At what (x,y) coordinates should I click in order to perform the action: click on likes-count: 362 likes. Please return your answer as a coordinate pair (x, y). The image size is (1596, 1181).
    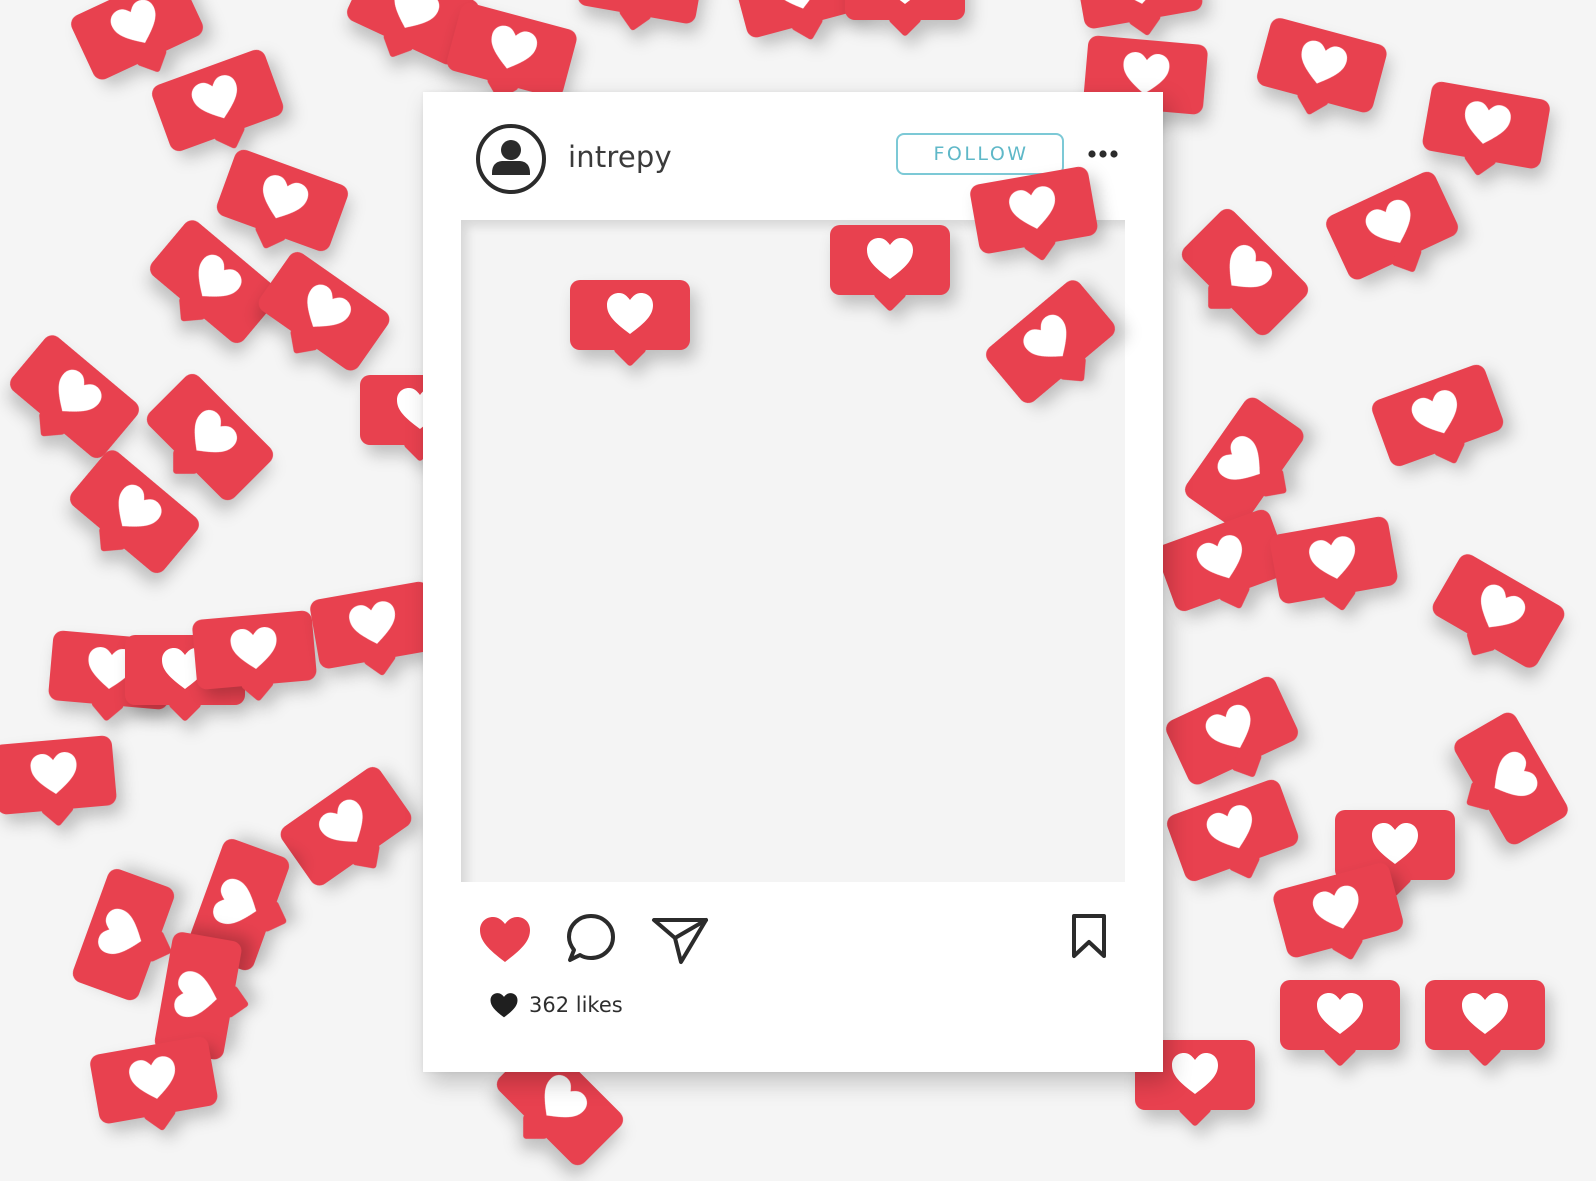
    Looking at the image, I should click on (576, 1005).